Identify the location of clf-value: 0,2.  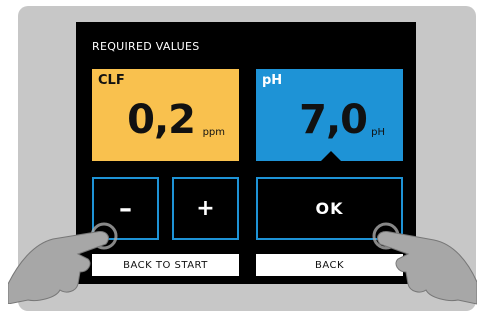
(161, 120).